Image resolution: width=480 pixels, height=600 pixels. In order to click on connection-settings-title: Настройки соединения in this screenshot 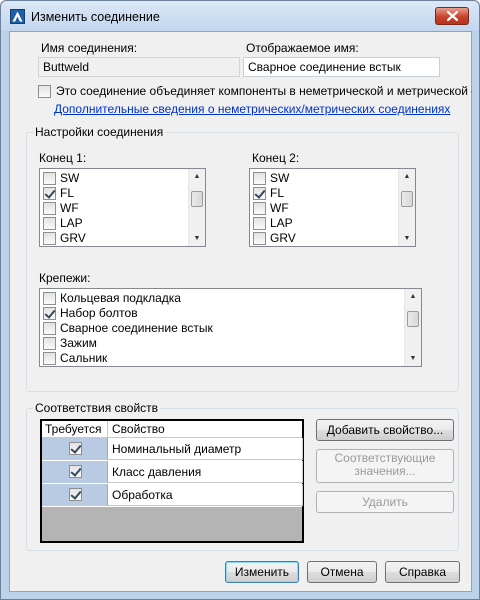, I will do `click(99, 132)`.